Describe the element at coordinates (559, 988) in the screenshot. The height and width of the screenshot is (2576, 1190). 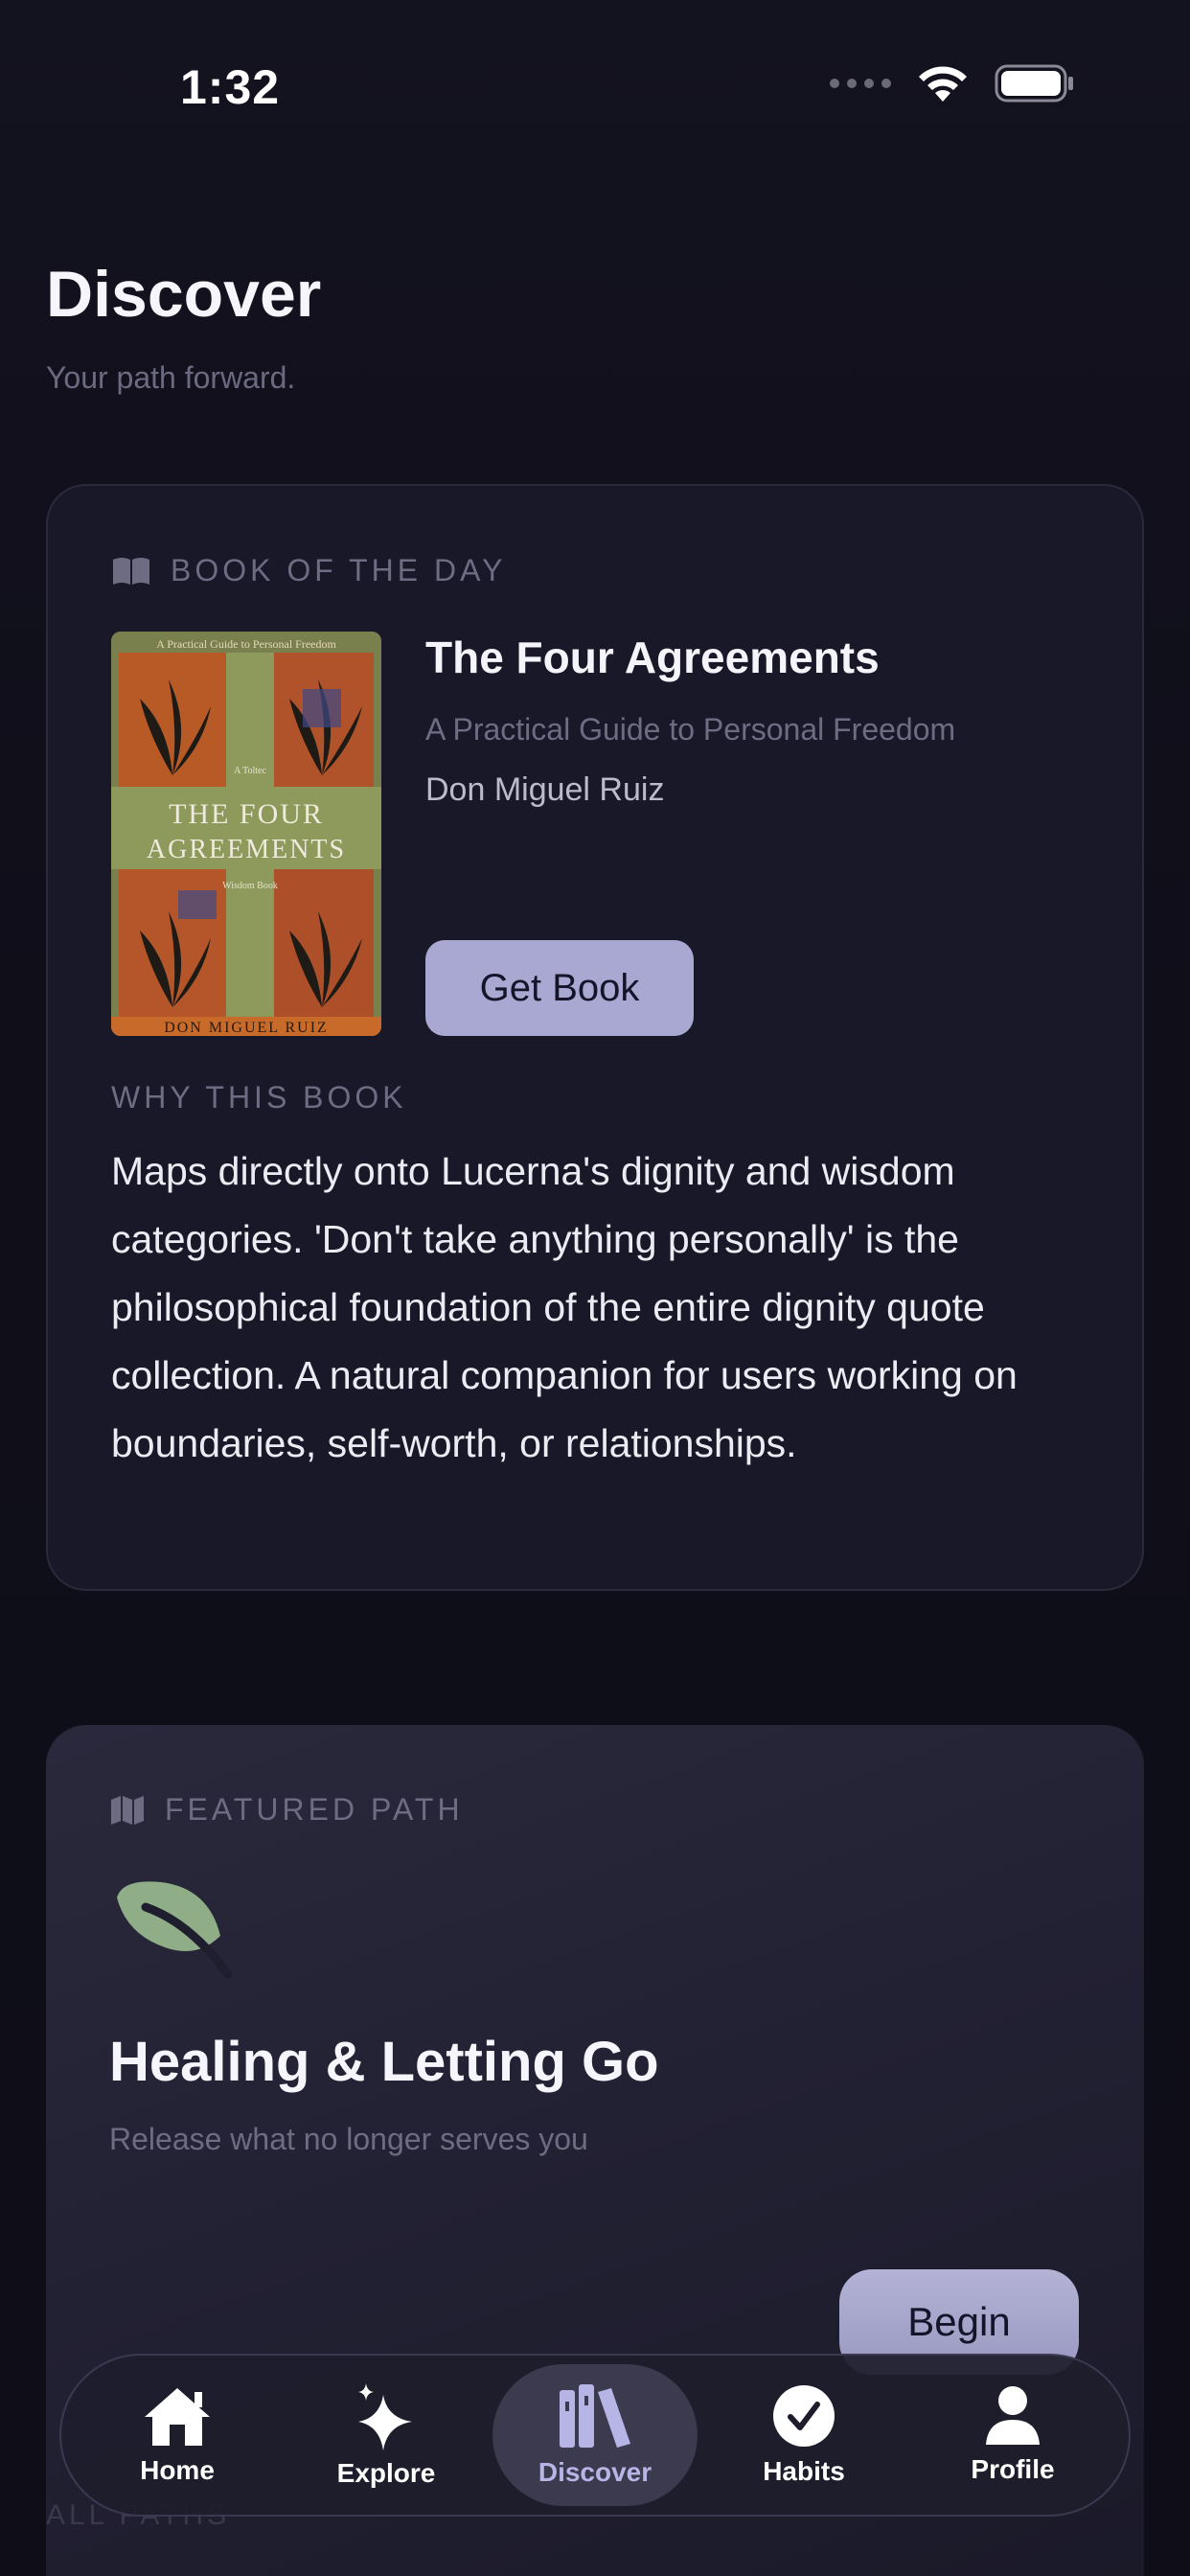
I see `get-book-button: Get Book` at that location.